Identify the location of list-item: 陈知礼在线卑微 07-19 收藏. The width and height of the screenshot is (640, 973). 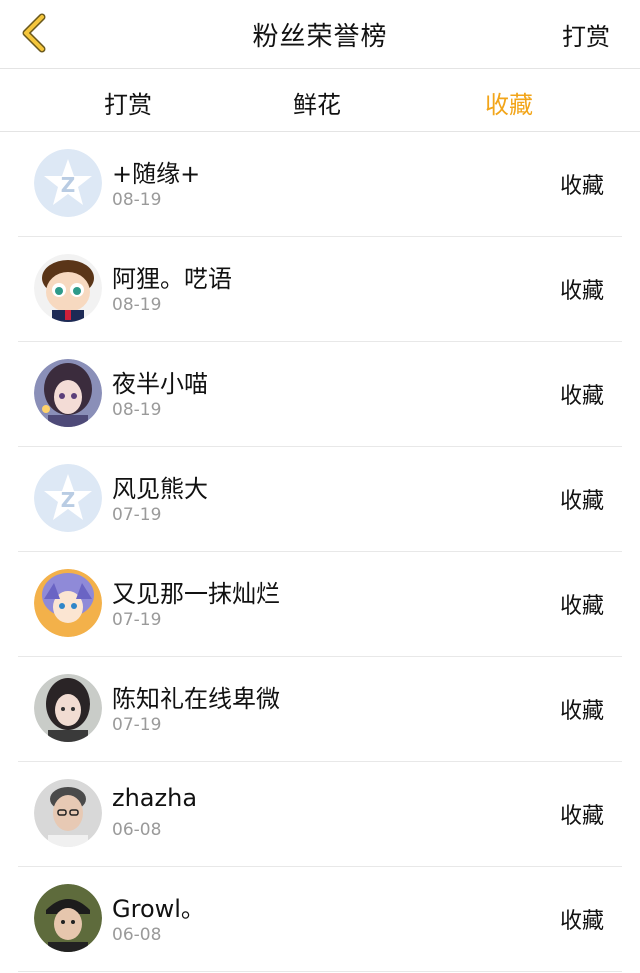
(320, 709).